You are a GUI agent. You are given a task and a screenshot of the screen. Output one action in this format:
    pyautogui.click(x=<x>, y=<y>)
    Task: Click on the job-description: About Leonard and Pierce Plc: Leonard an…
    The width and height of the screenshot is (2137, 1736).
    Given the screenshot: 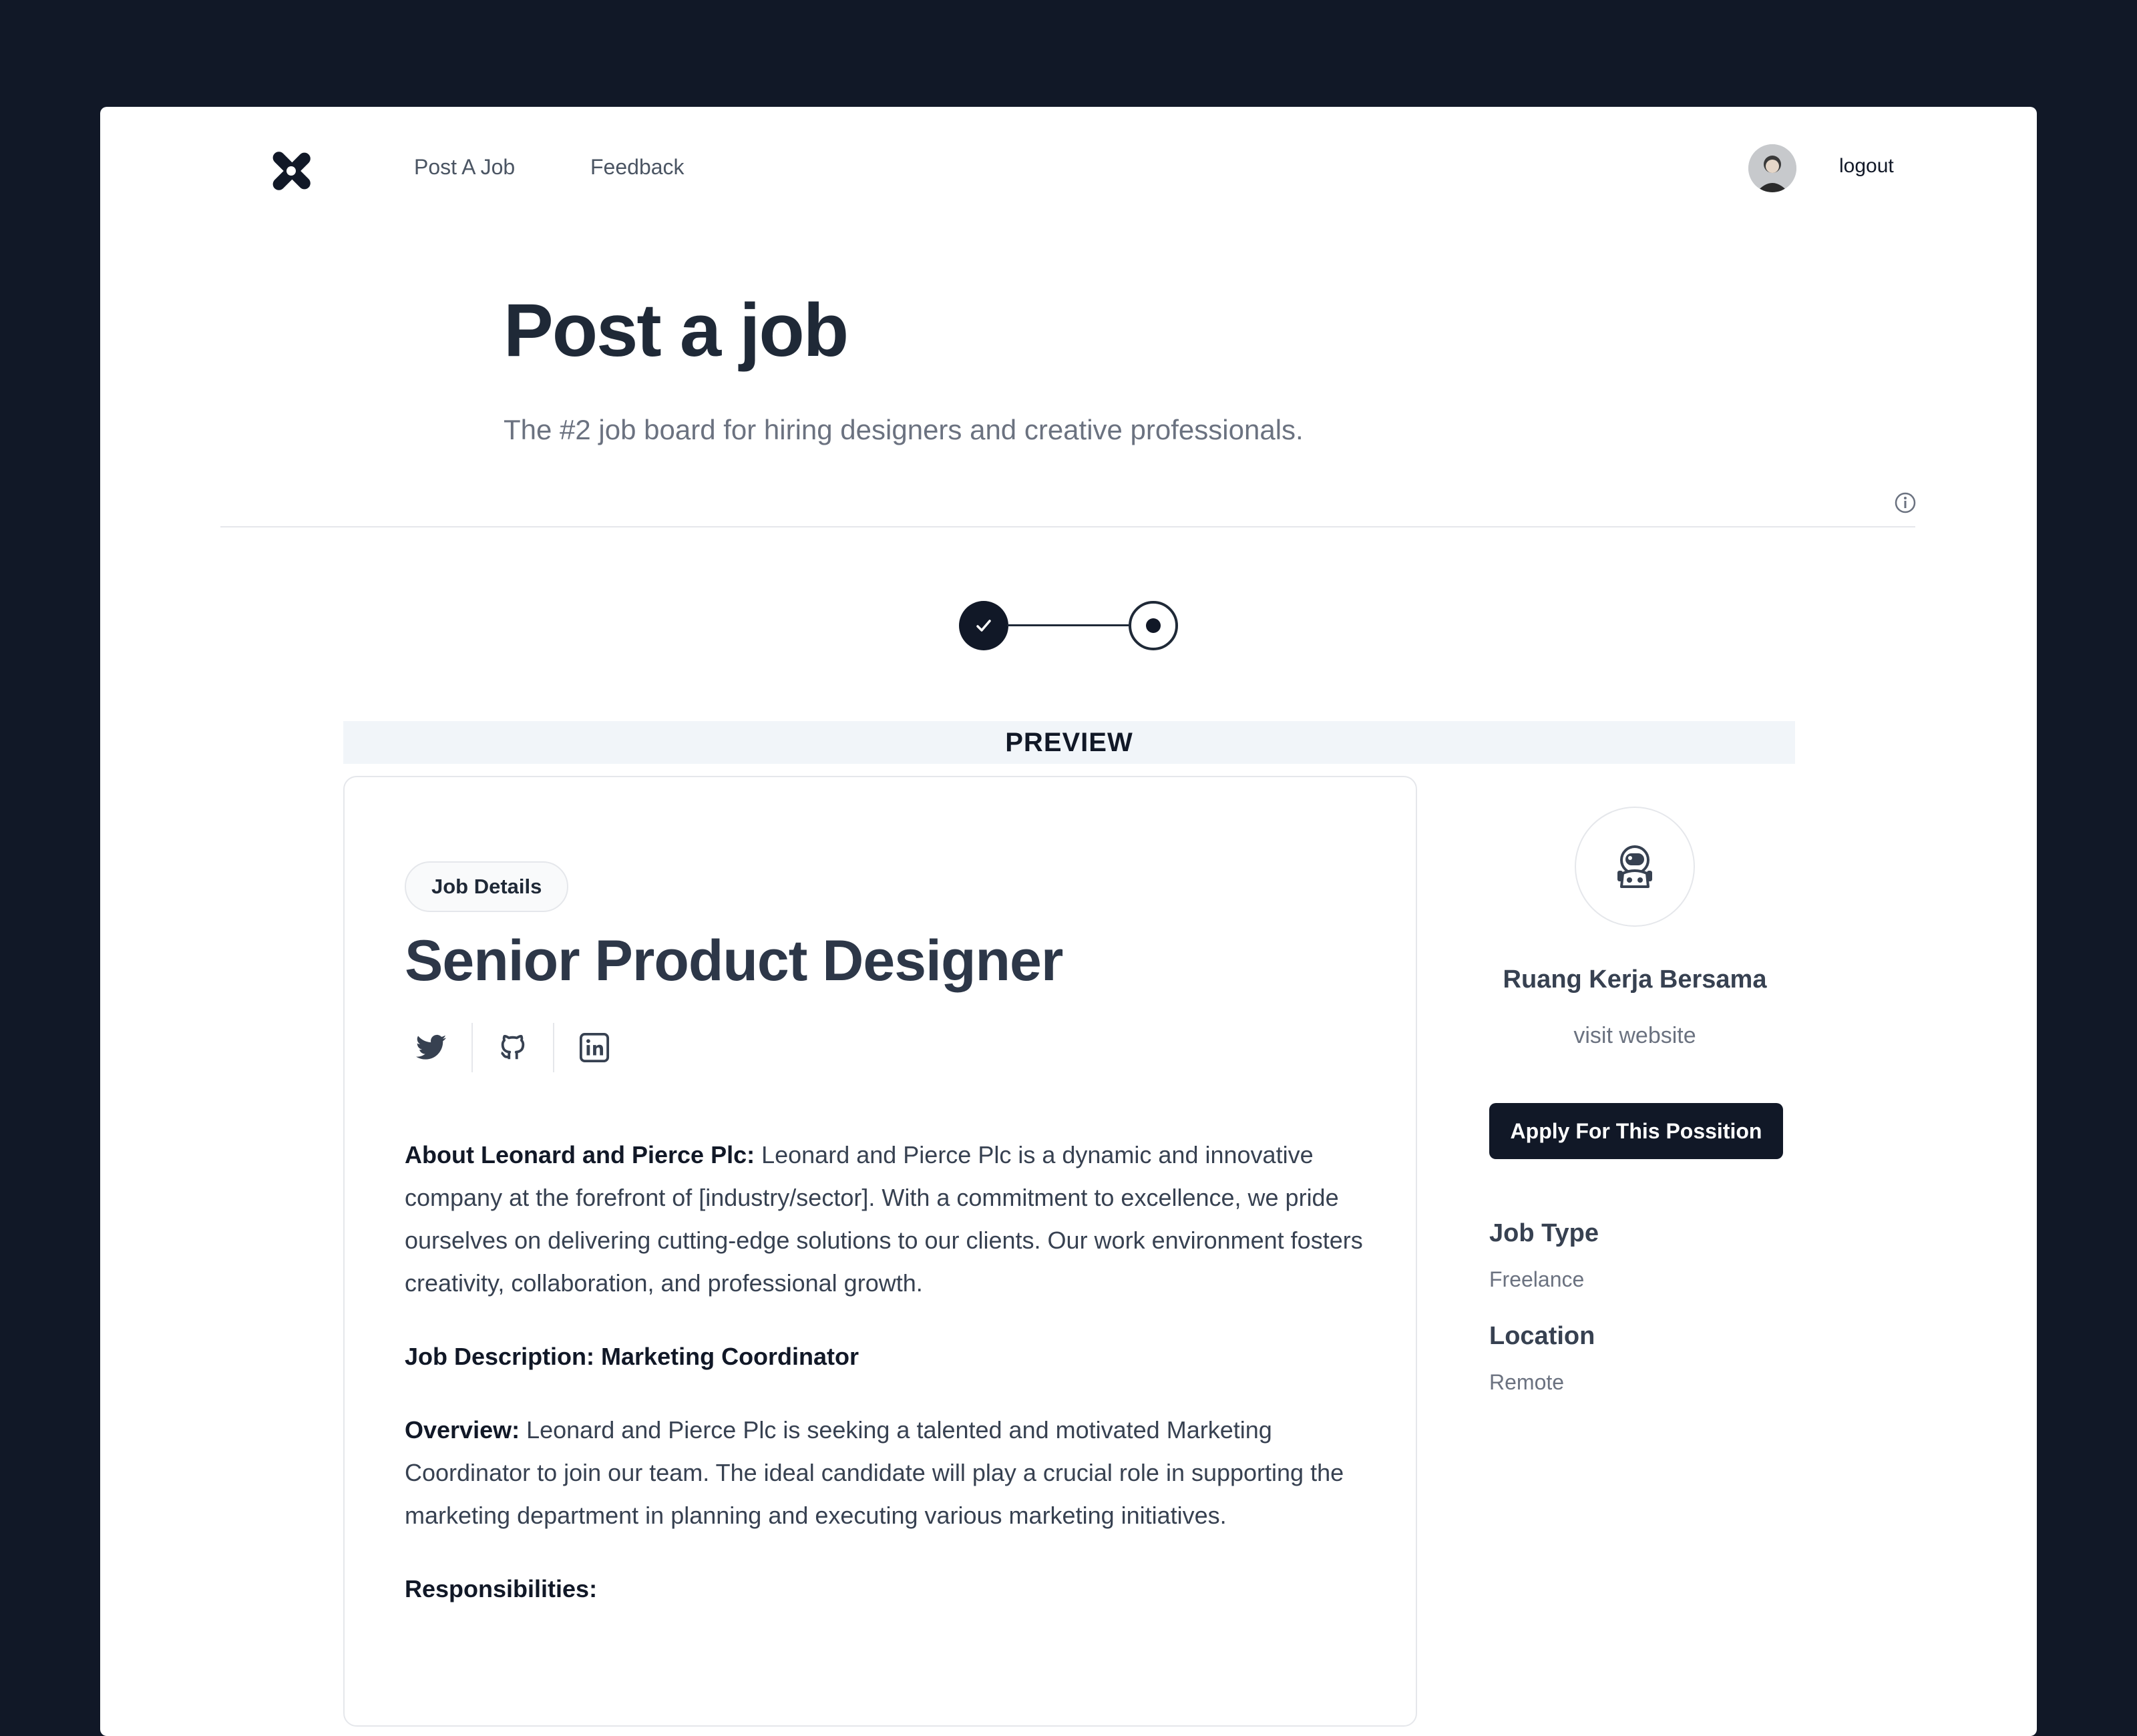 What is the action you would take?
    pyautogui.click(x=885, y=1388)
    